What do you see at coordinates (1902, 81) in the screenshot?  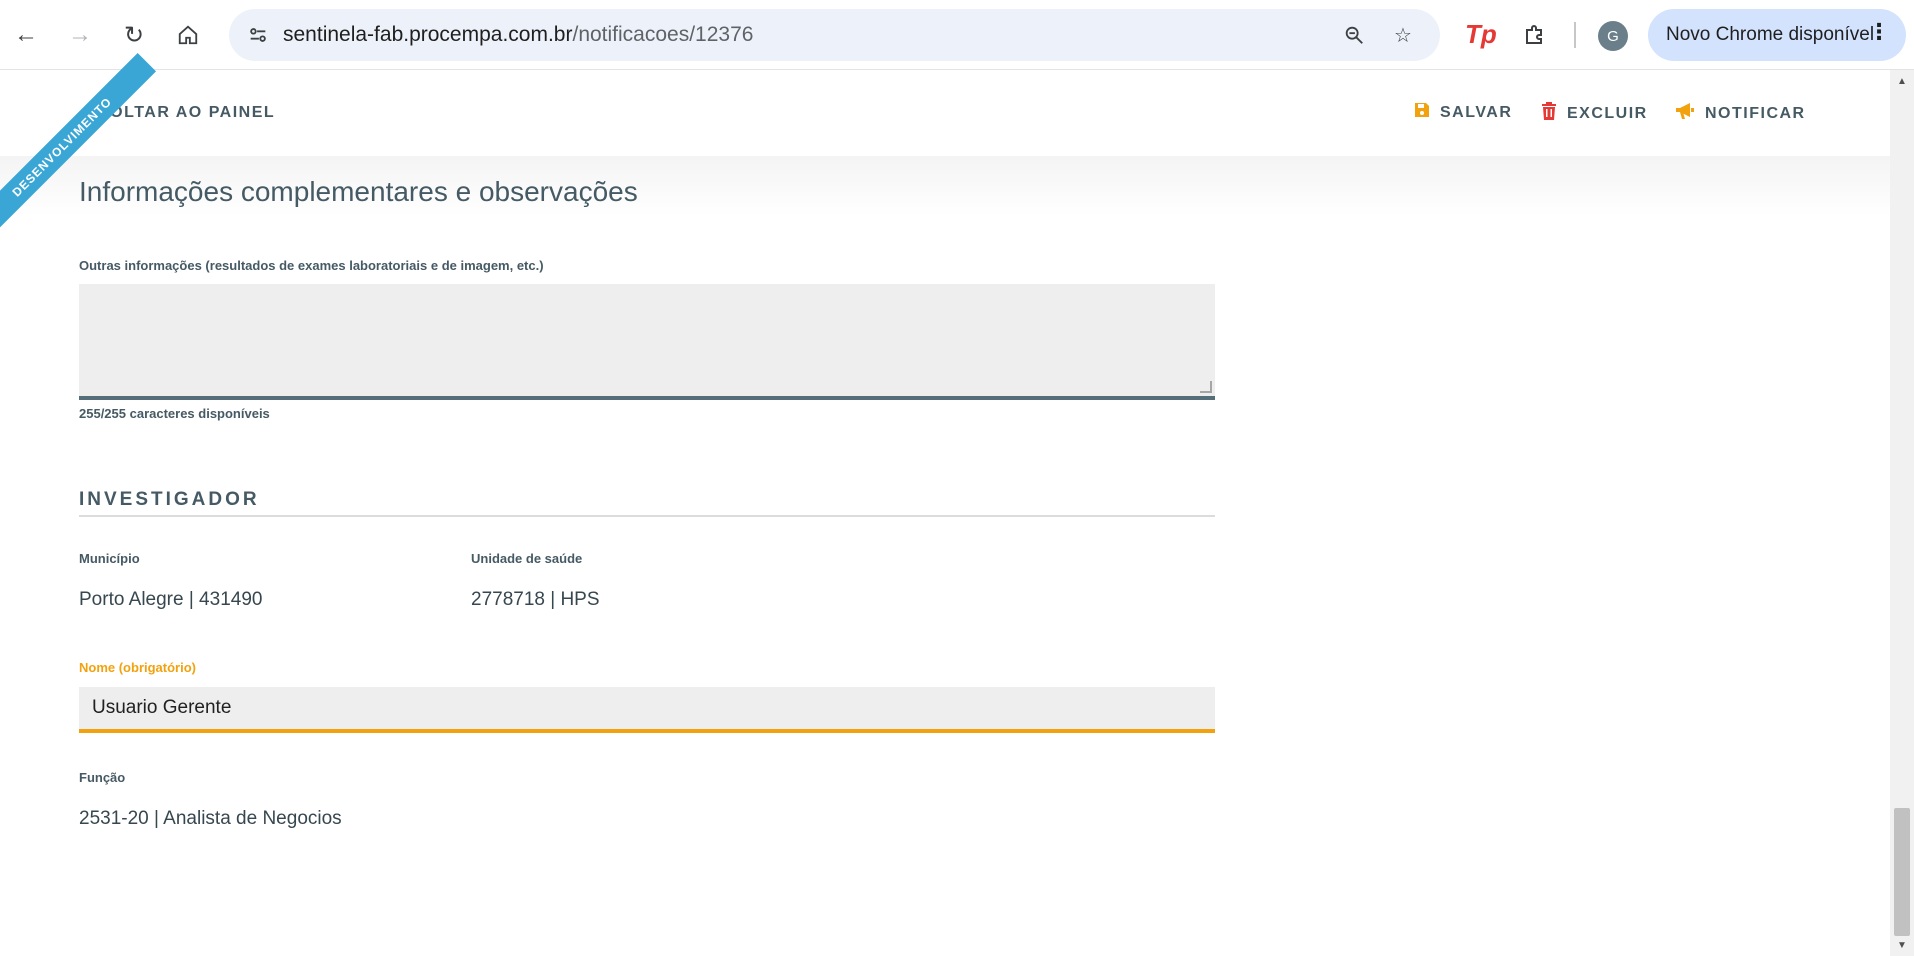 I see `scroll-up-arrow-icon: ▲` at bounding box center [1902, 81].